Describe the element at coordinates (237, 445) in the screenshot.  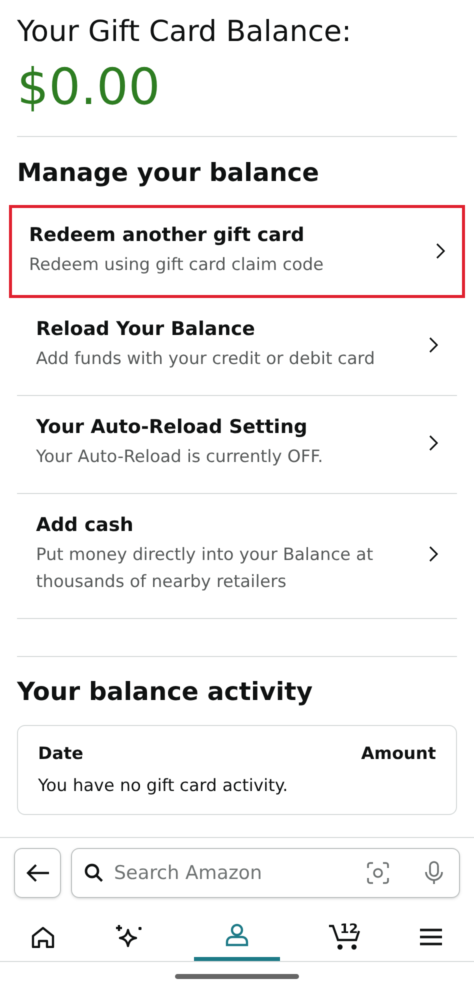
I see `menu-item: Your Auto-Reload Setting Your Auto-Reload is currently OFF.` at that location.